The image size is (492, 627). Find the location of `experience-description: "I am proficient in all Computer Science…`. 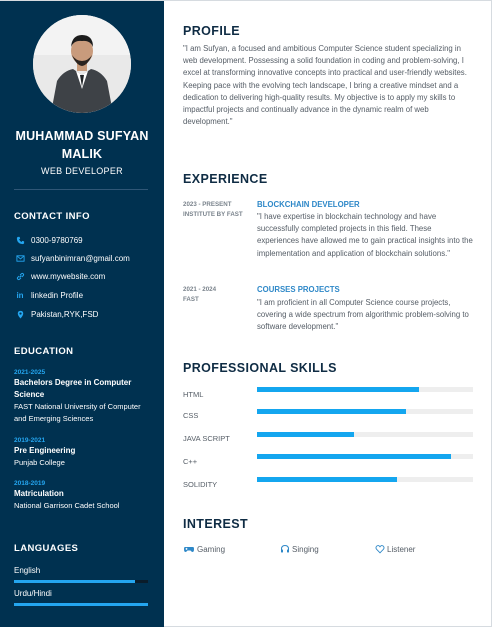

experience-description: "I am proficient in all Computer Science… is located at coordinates (363, 315).